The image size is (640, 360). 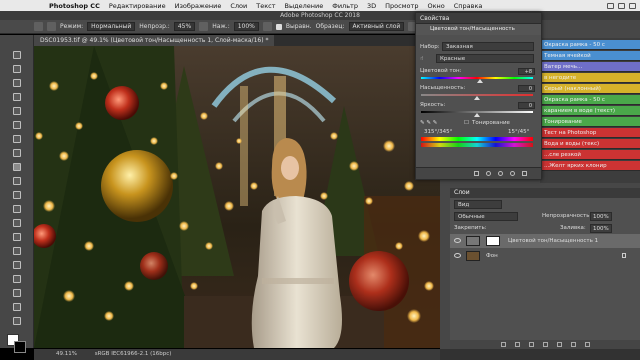 What do you see at coordinates (590, 89) in the screenshot?
I see `list-item: Серый (наклонный)` at bounding box center [590, 89].